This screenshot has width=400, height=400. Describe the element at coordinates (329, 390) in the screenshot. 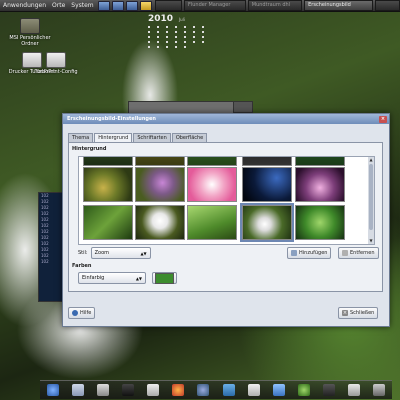

I see `settings-icon` at that location.